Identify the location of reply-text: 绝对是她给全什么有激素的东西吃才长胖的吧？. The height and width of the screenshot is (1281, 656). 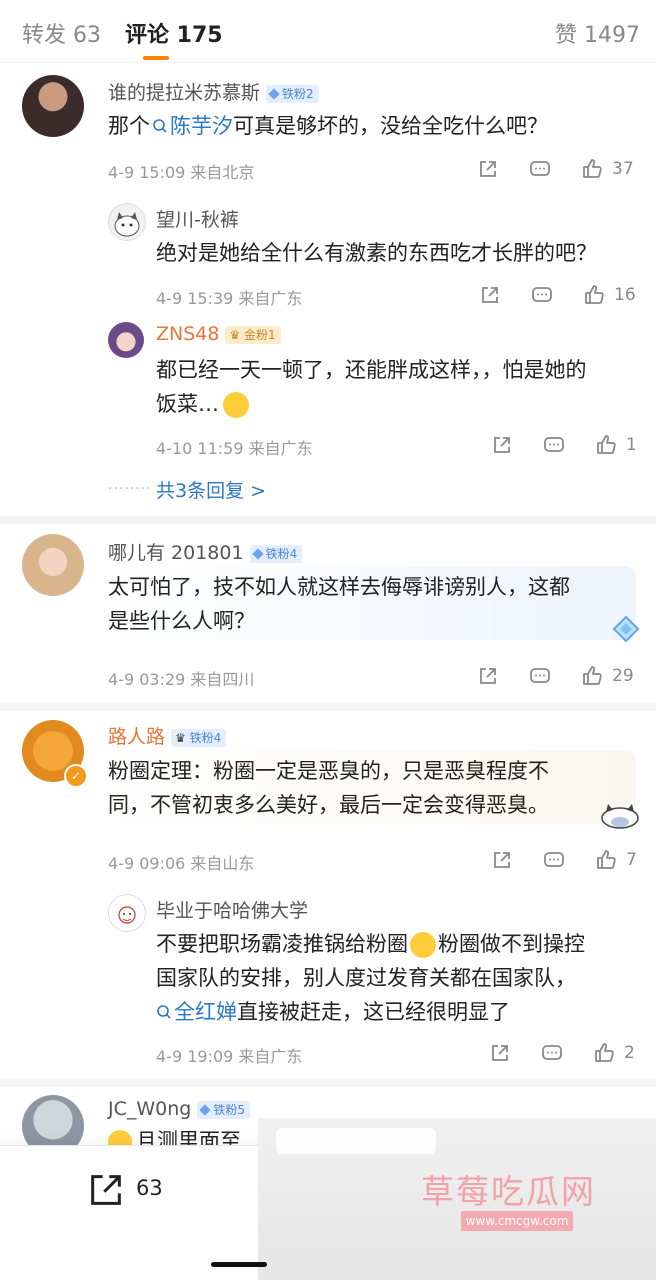
(376, 253).